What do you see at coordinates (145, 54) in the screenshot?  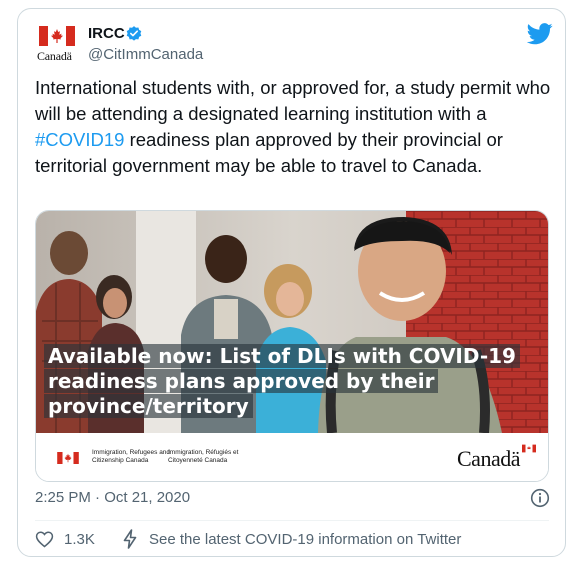 I see `author-handle: @CitImmCanada` at bounding box center [145, 54].